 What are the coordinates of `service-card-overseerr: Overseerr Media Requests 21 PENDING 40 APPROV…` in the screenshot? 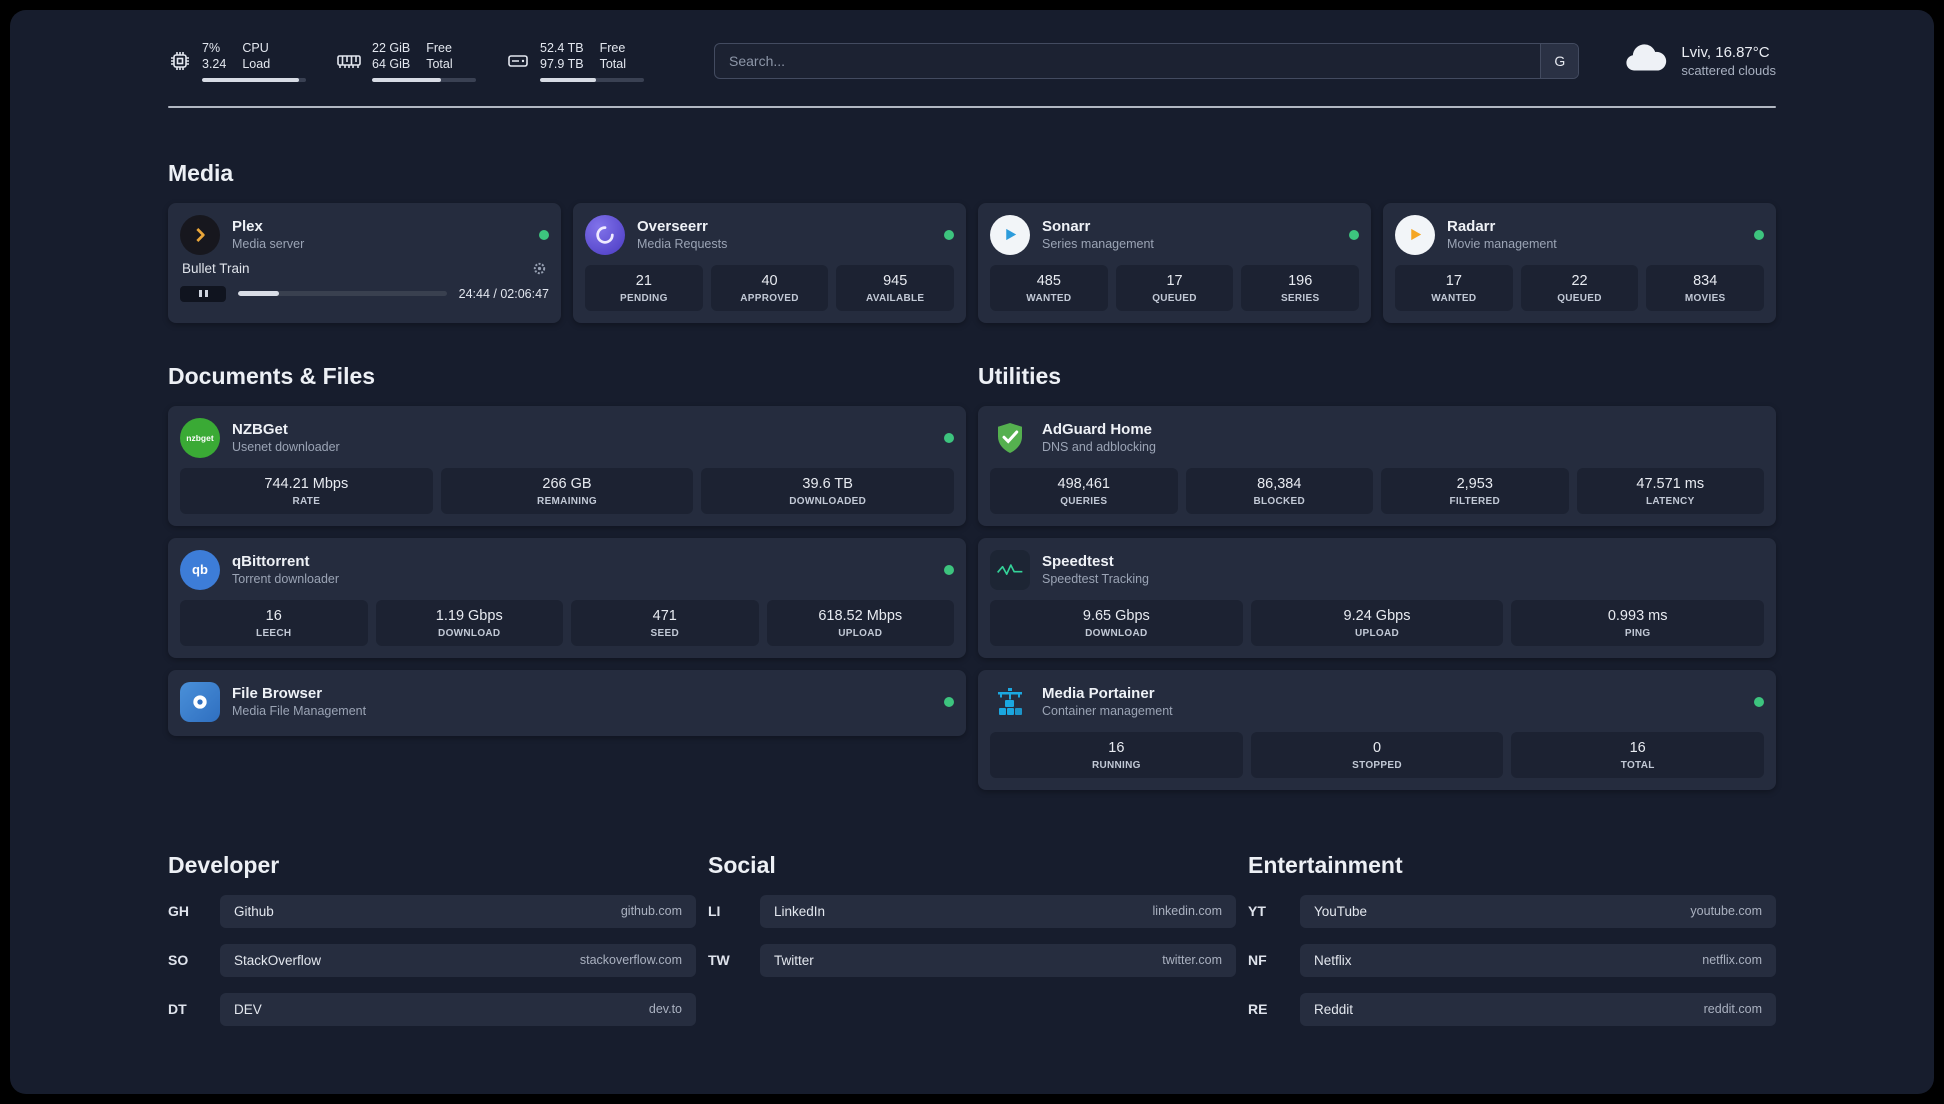 It's located at (769, 262).